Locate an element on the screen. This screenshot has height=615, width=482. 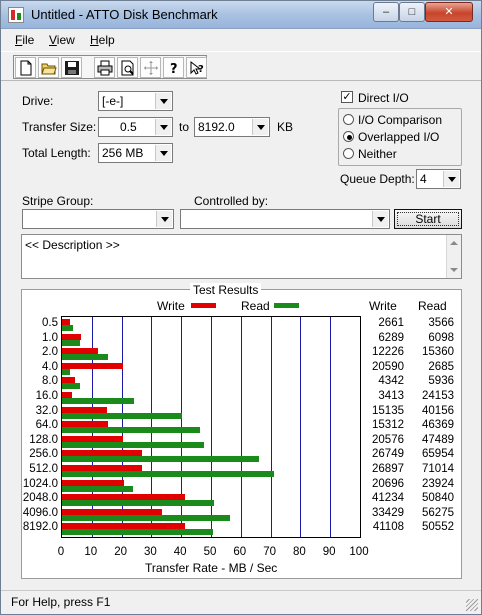
io-comparison-label: I/O Comparison is located at coordinates (400, 120).